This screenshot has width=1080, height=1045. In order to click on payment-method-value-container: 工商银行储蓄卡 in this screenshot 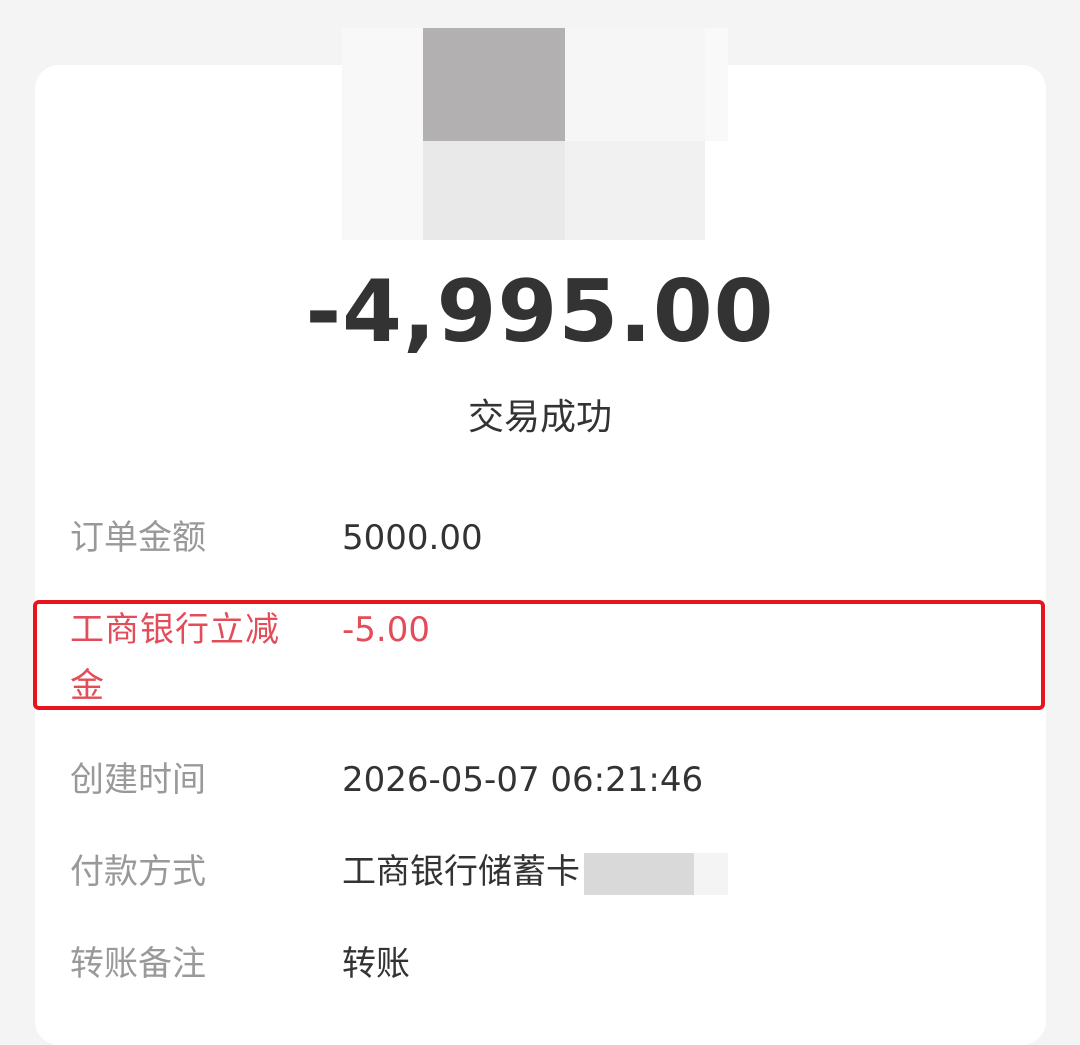, I will do `click(535, 872)`.